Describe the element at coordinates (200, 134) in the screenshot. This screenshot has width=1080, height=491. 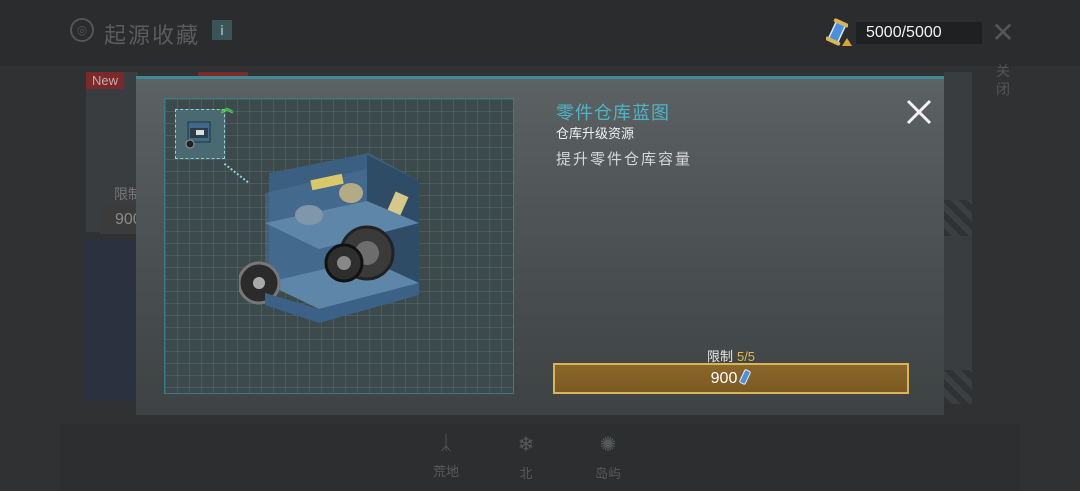
I see `item-thumbnail` at that location.